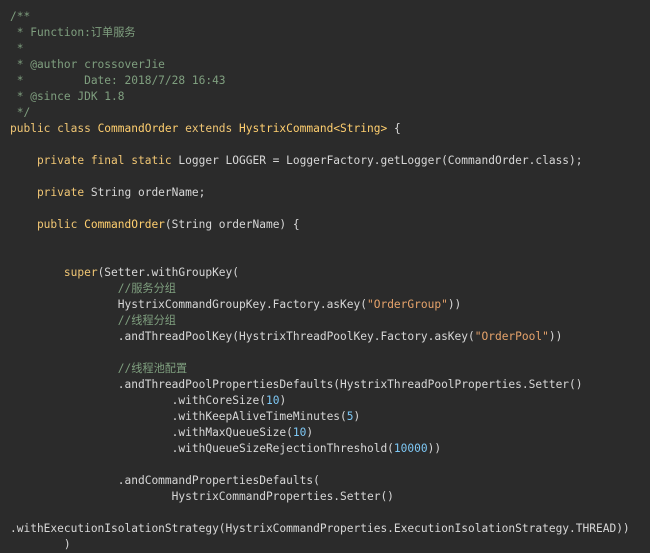  What do you see at coordinates (330, 81) in the screenshot?
I see `code-line: * Date: 2018/7/28 16:43` at bounding box center [330, 81].